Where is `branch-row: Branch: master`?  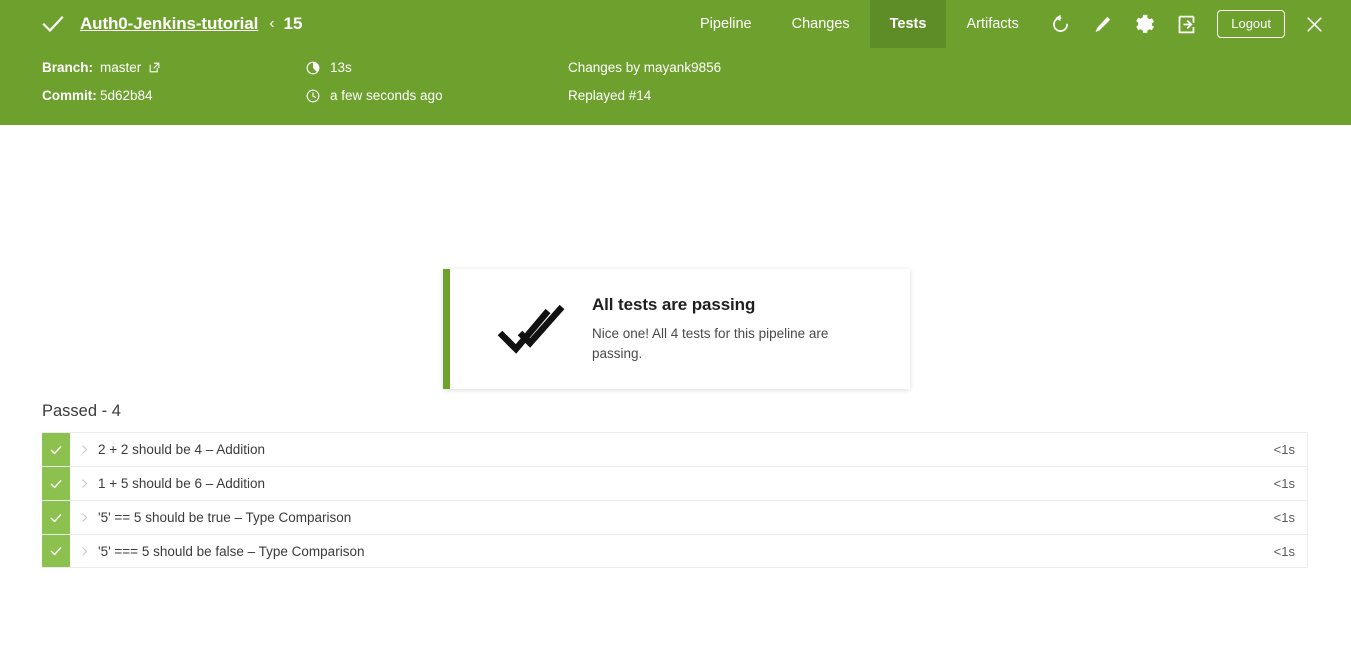
branch-row: Branch: master is located at coordinates (101, 67).